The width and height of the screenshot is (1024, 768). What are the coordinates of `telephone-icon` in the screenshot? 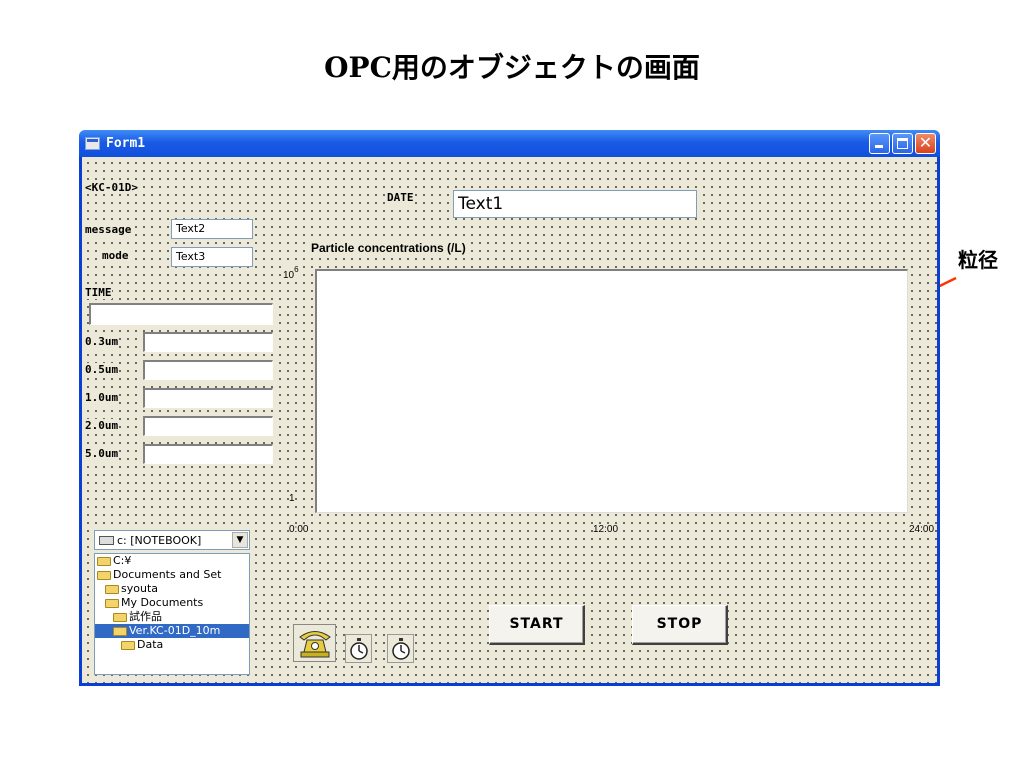 It's located at (314, 643).